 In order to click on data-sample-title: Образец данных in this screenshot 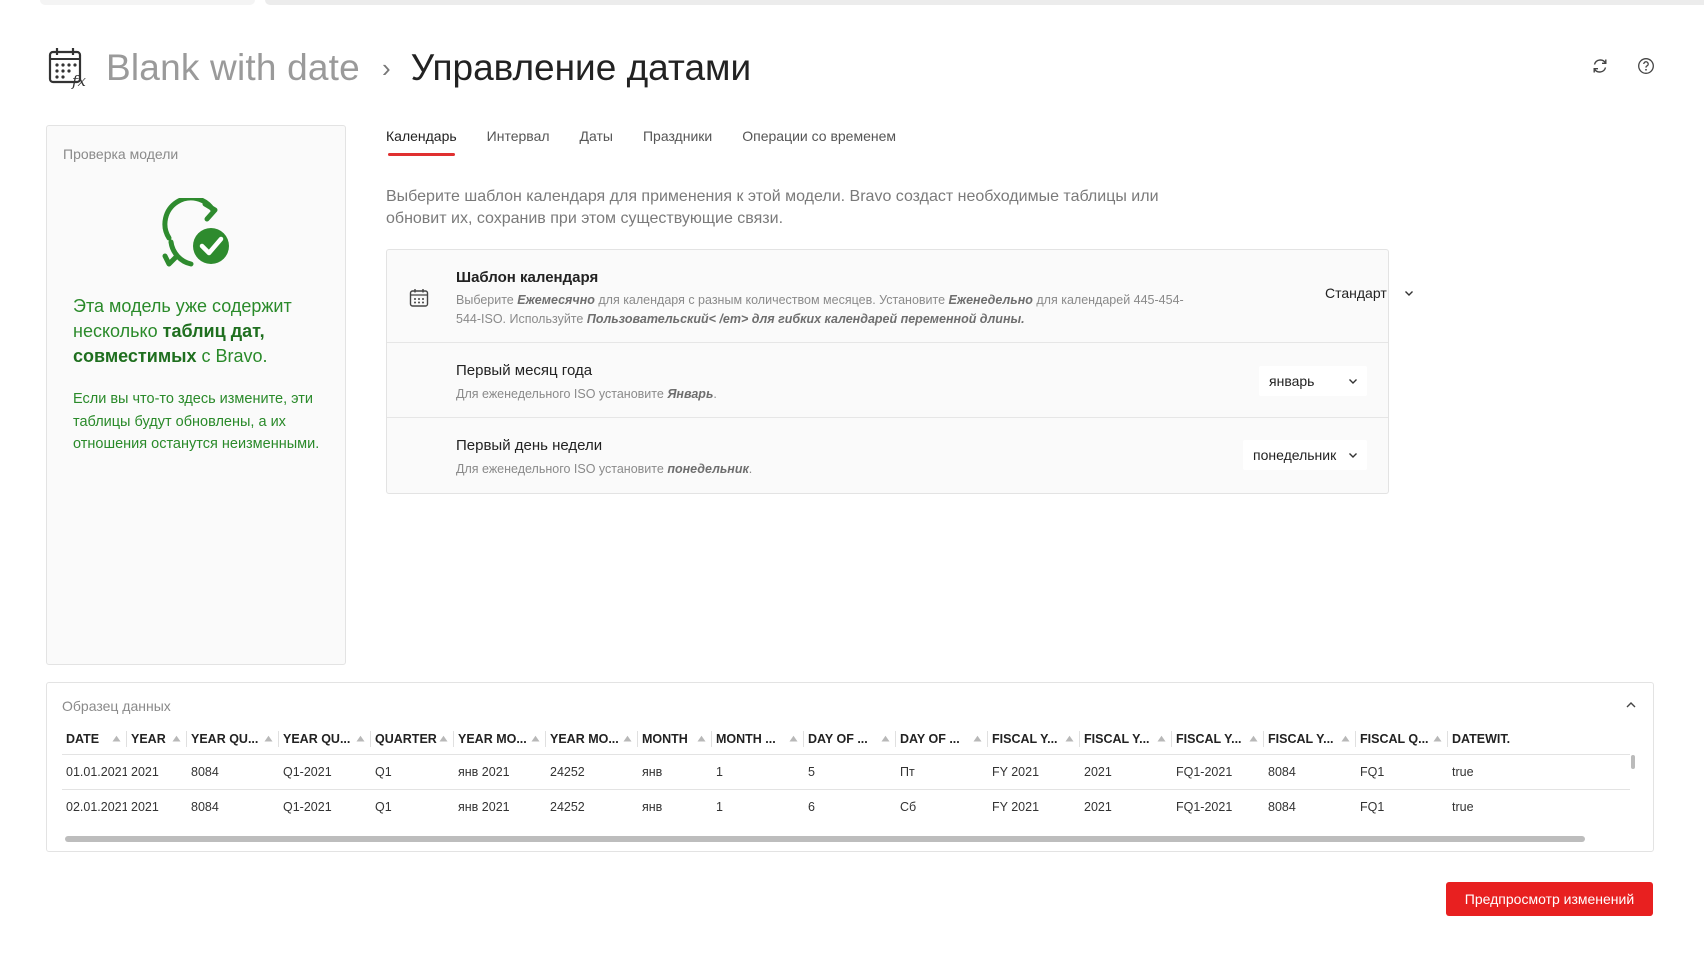, I will do `click(116, 706)`.